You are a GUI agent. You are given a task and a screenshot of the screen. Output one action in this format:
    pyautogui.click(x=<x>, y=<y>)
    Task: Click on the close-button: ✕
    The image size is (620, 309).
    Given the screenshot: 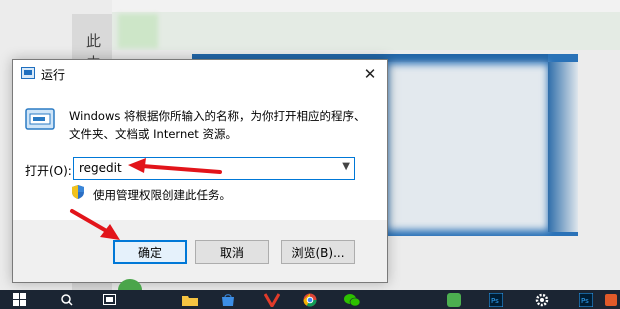 What is the action you would take?
    pyautogui.click(x=370, y=74)
    